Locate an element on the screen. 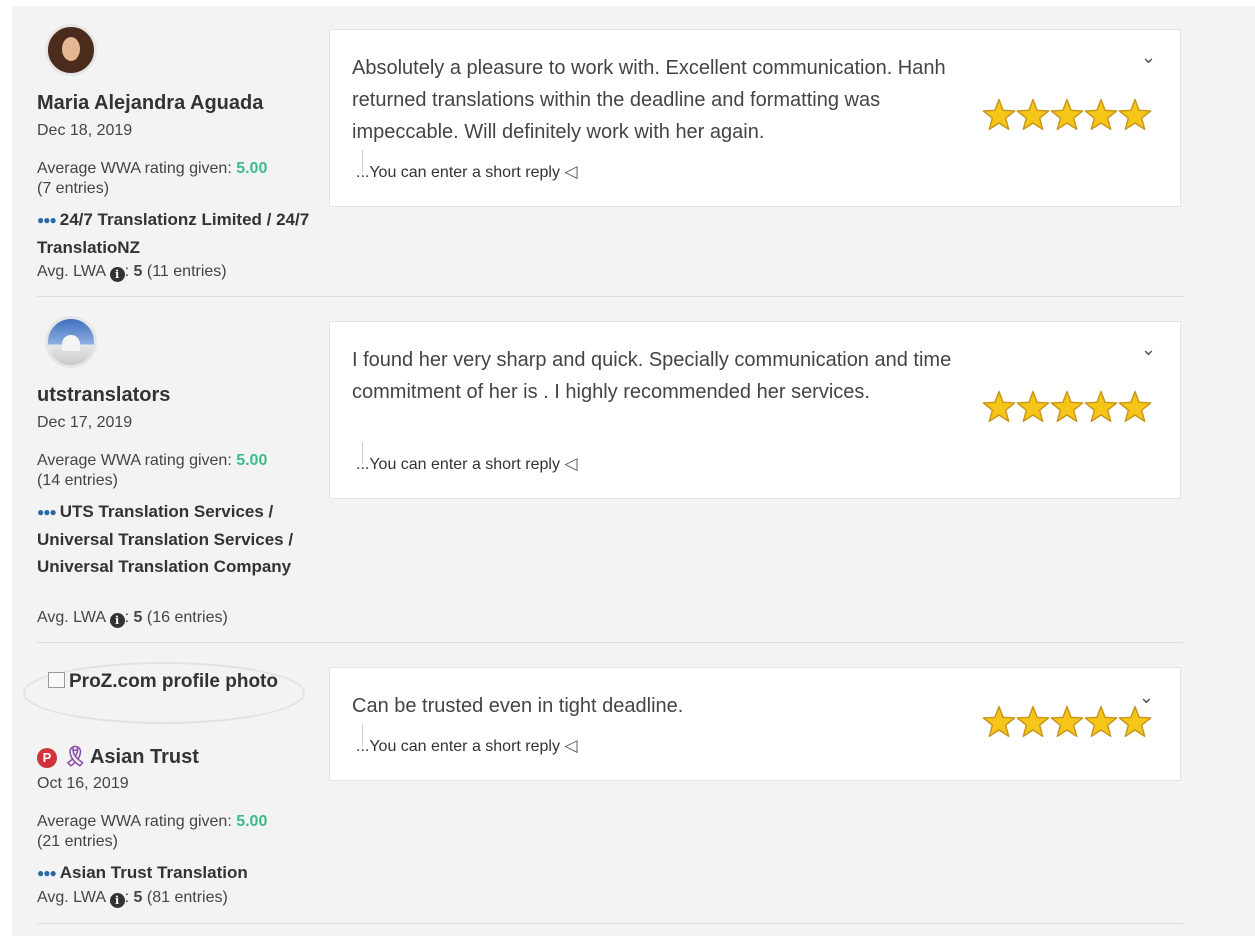 This screenshot has height=936, width=1255. broken-image-icon is located at coordinates (56, 680).